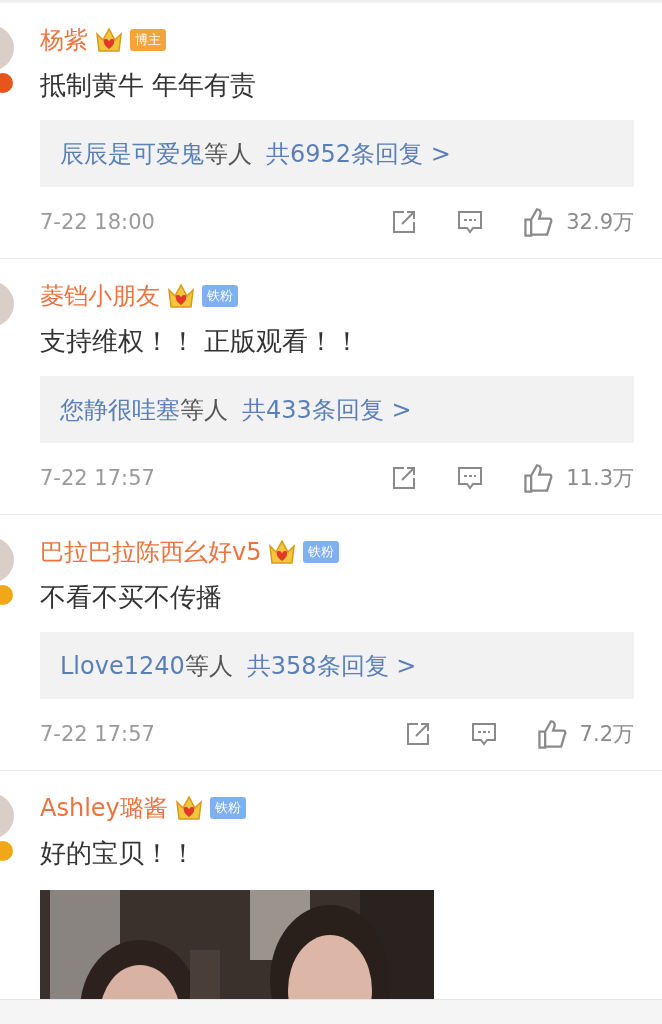  What do you see at coordinates (600, 222) in the screenshot?
I see `like-count: 32.9万` at bounding box center [600, 222].